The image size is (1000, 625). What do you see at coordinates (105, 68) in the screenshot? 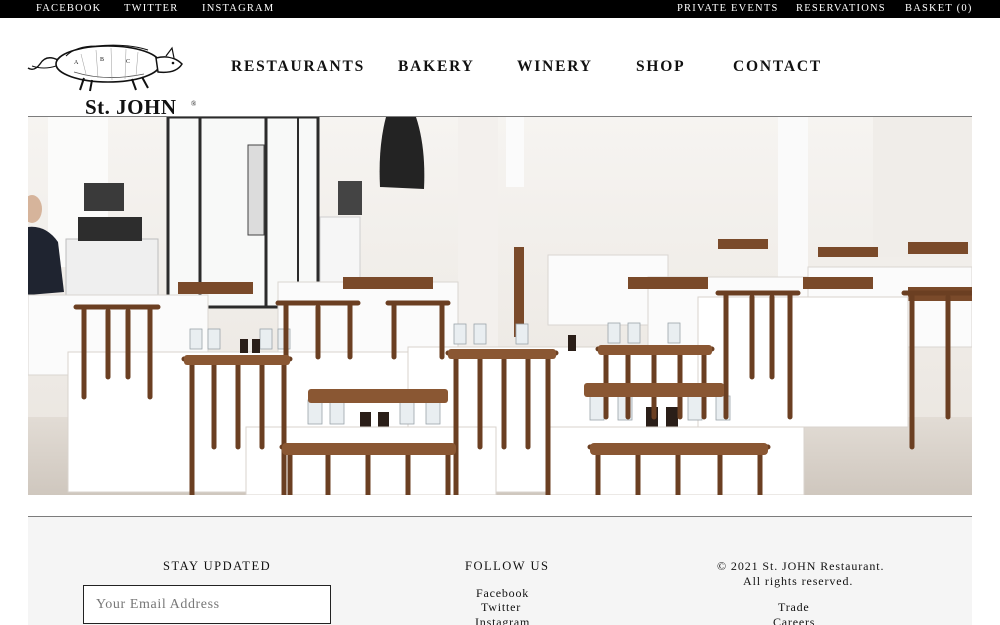
I see `pig-logo-icon: A B C` at bounding box center [105, 68].